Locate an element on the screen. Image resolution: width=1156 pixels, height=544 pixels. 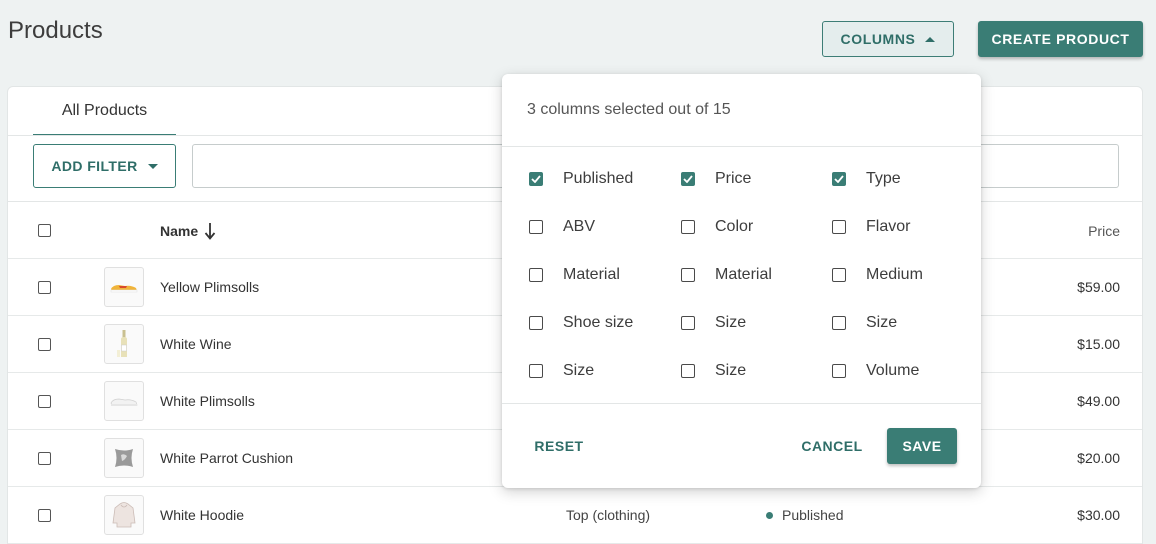
add-filter-label: ADD FILTER is located at coordinates (94, 166).